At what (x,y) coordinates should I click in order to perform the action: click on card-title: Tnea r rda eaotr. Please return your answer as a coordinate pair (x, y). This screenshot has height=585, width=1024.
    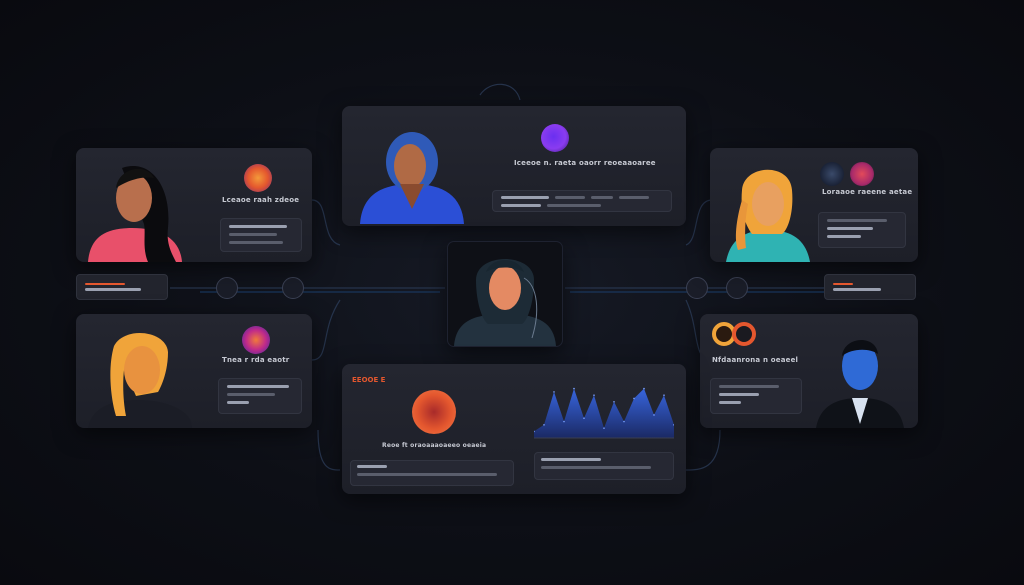
    Looking at the image, I should click on (256, 360).